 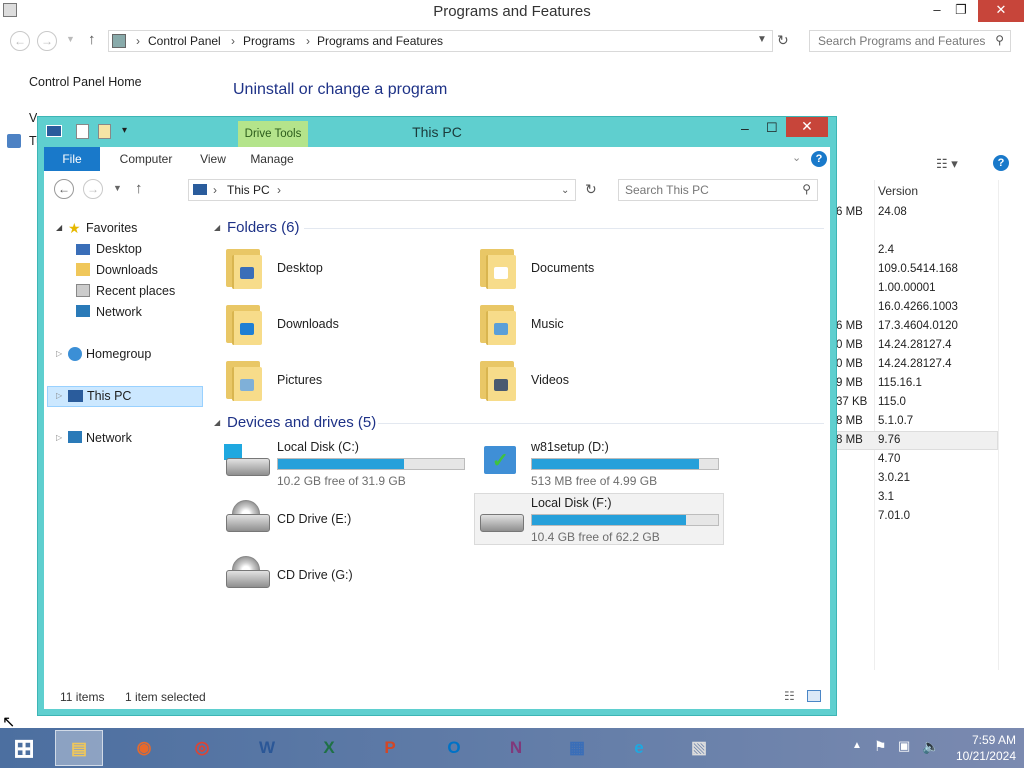 I want to click on view-options-icon: ☷ ▾, so click(x=947, y=164).